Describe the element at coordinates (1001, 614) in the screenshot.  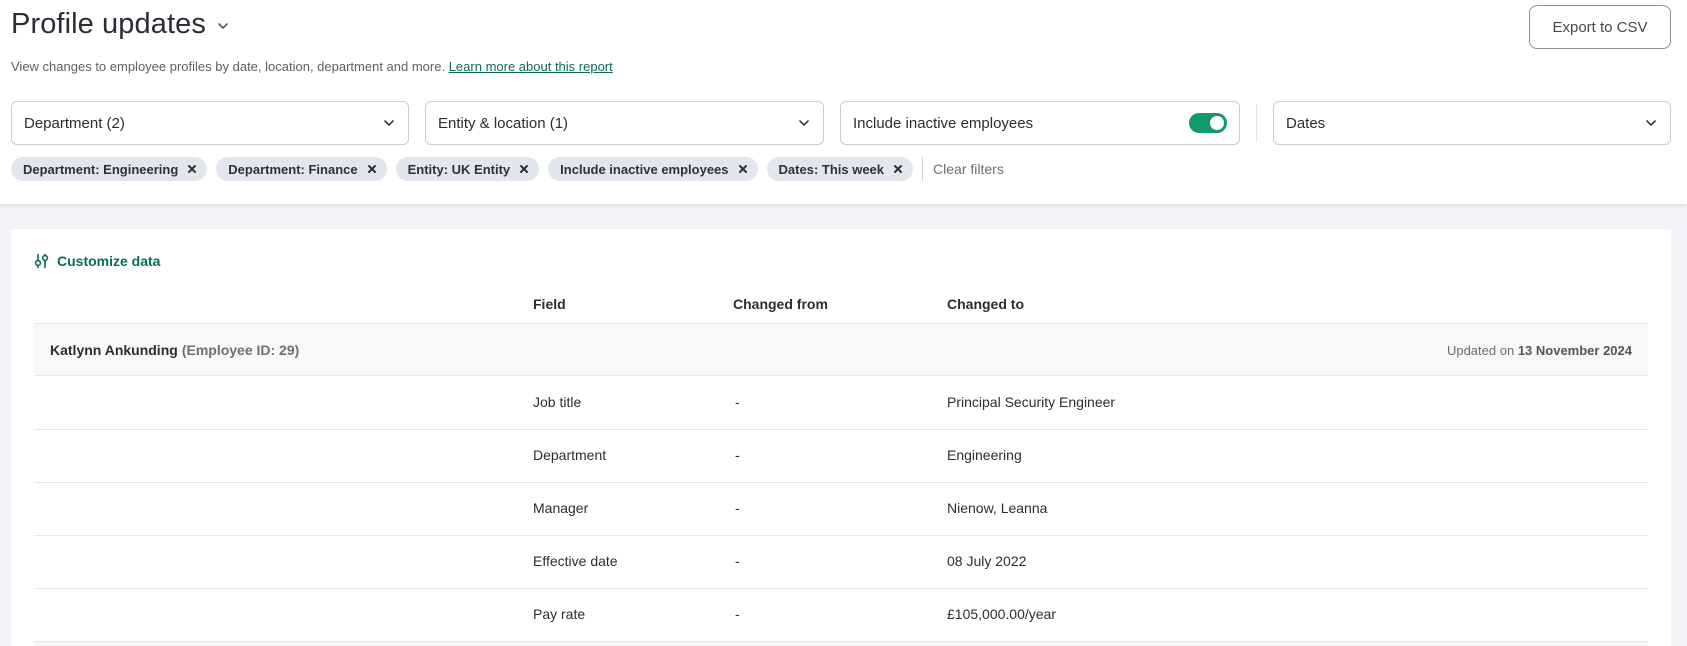
I see `changed-to-cell: £105,000.00/year` at that location.